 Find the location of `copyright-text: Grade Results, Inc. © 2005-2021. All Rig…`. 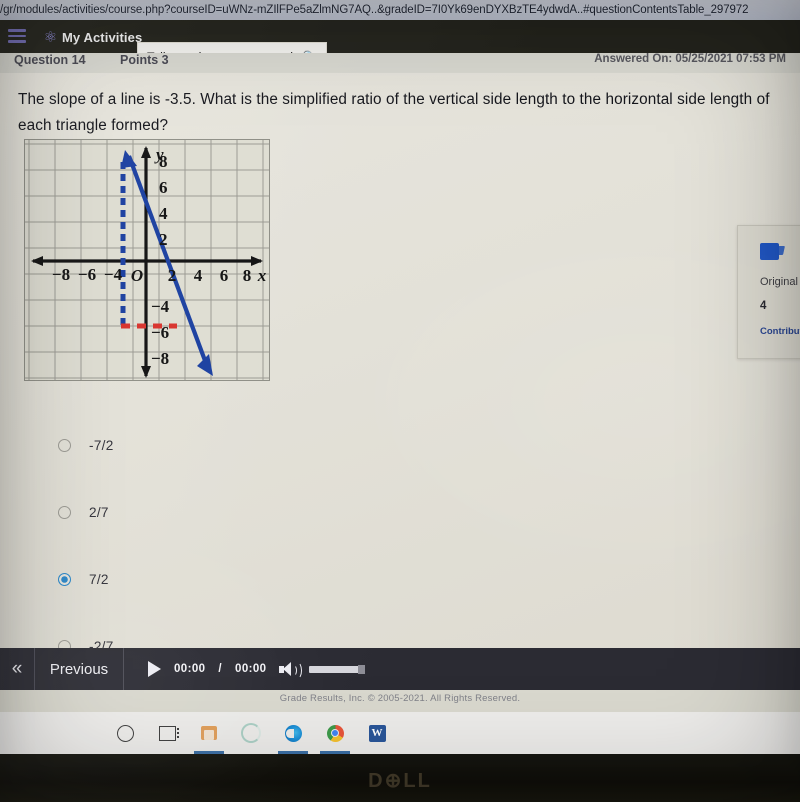

copyright-text: Grade Results, Inc. © 2005-2021. All Rig… is located at coordinates (400, 698).